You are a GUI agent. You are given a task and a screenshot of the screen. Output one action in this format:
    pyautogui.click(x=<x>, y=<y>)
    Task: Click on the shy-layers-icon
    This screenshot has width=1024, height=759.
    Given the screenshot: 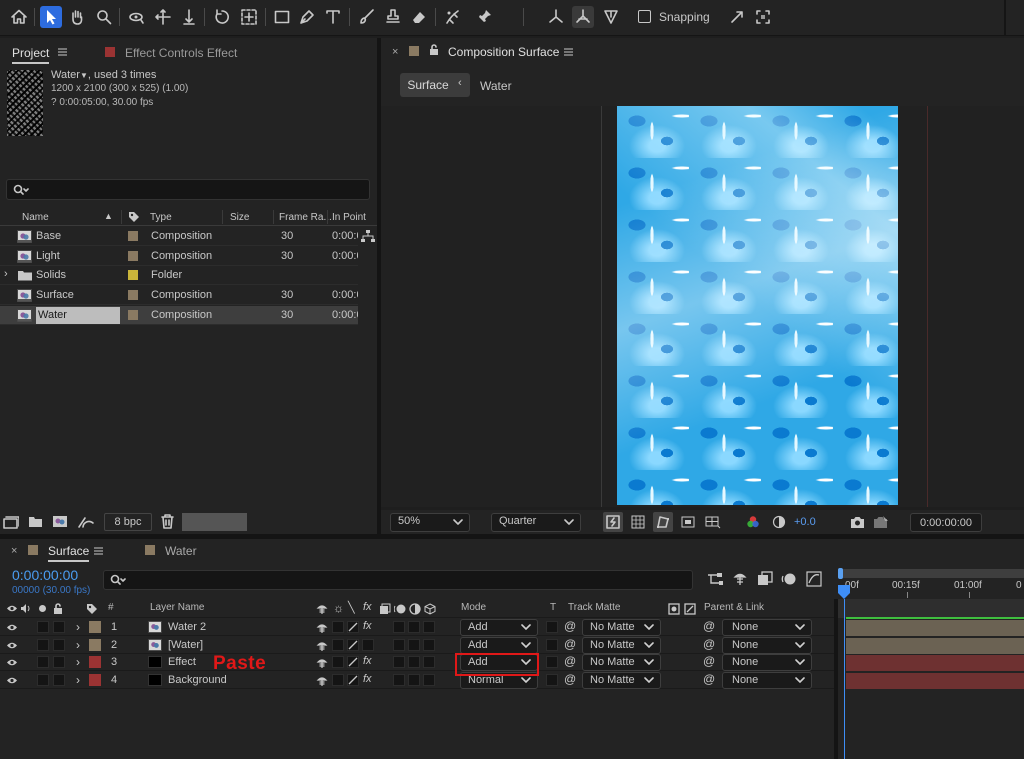 What is the action you would take?
    pyautogui.click(x=740, y=579)
    